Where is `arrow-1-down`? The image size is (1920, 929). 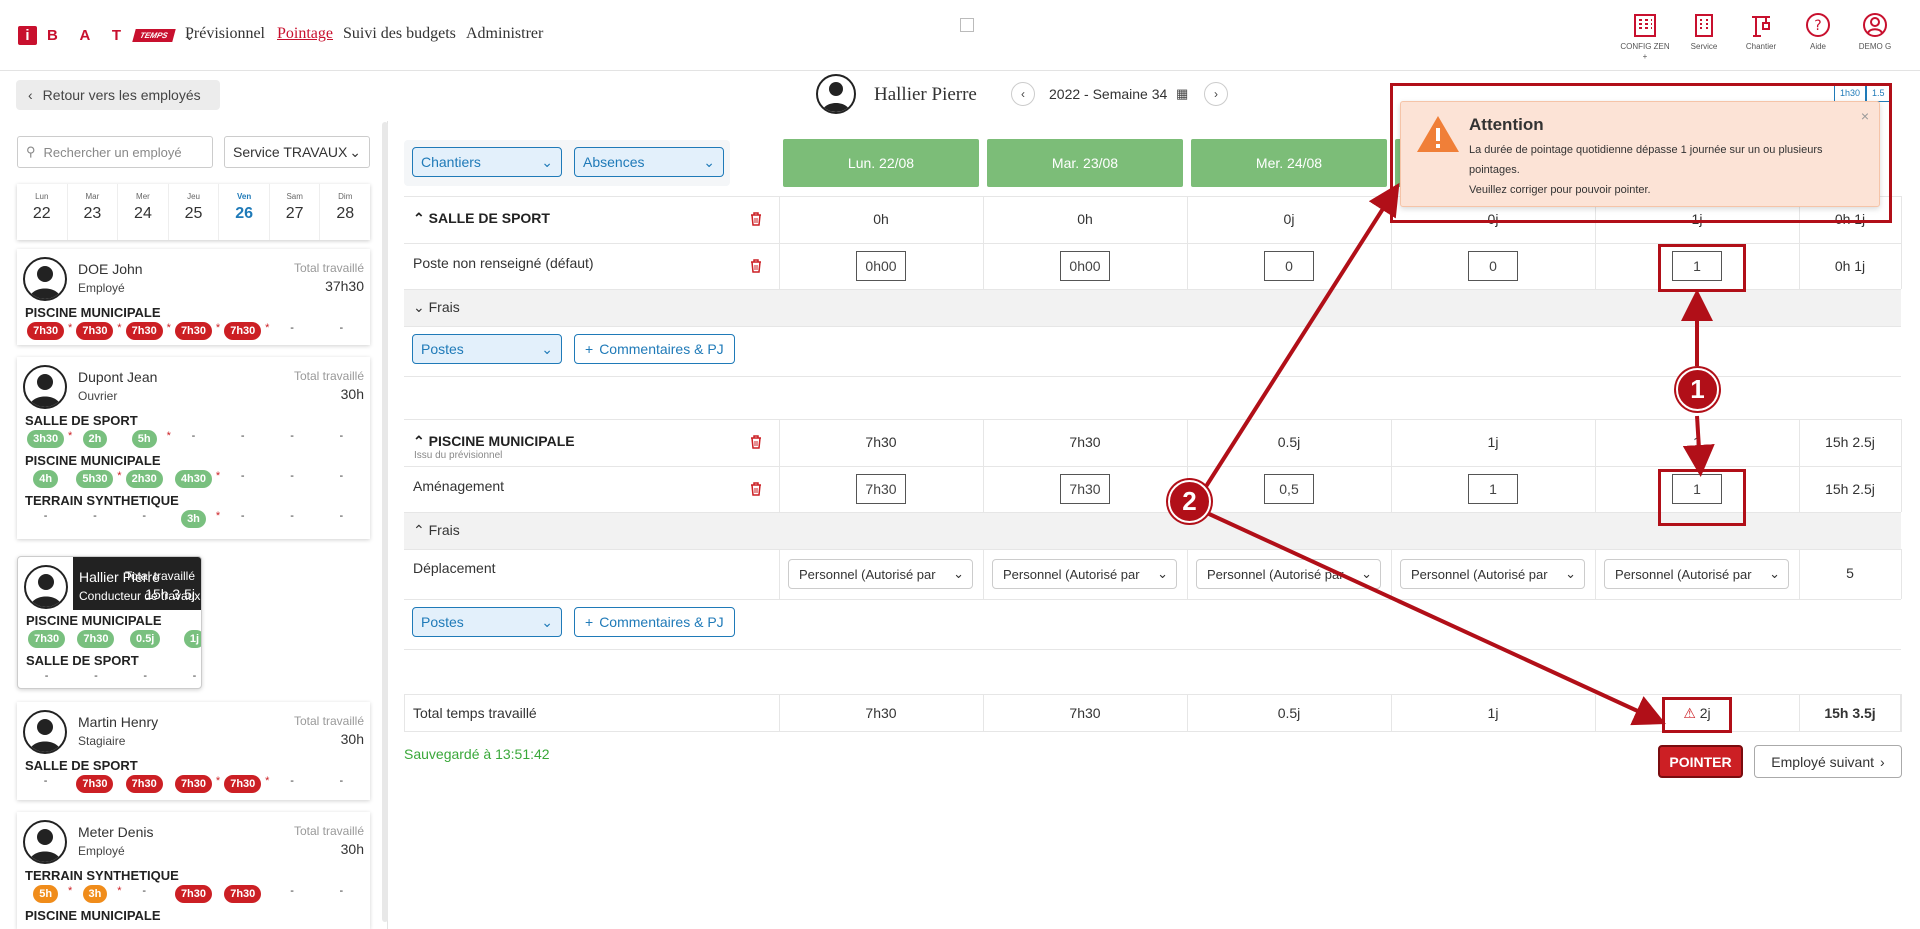
arrow-1-down is located at coordinates (1698, 446).